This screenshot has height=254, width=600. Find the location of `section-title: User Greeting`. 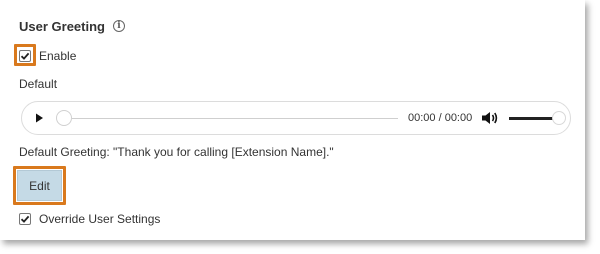

section-title: User Greeting is located at coordinates (62, 26).